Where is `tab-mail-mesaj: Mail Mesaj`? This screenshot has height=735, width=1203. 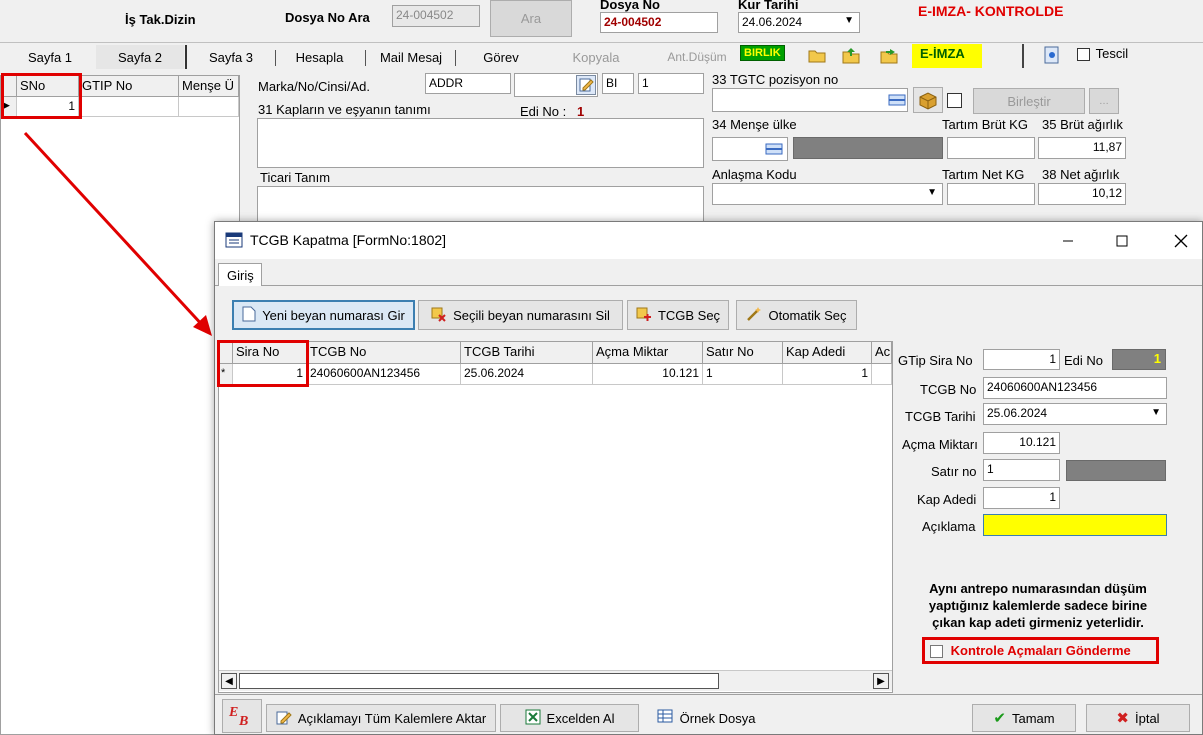
tab-mail-mesaj: Mail Mesaj is located at coordinates (411, 57).